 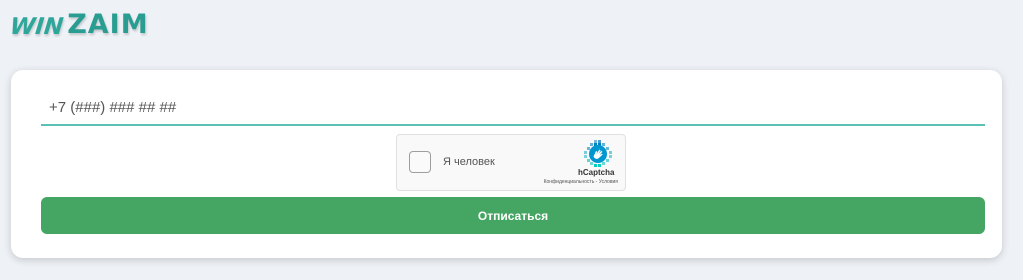 I want to click on logo-zaim-text: ZAIM, so click(x=108, y=24).